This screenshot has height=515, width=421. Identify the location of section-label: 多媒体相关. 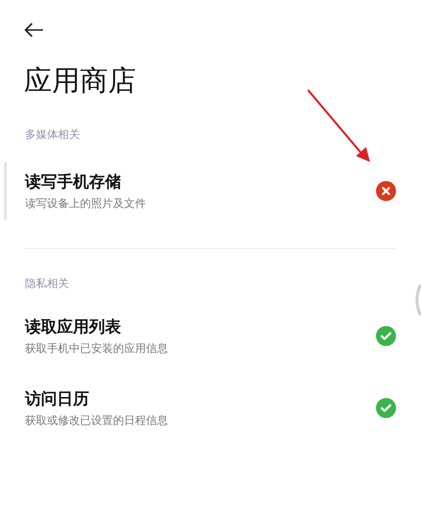
(53, 135).